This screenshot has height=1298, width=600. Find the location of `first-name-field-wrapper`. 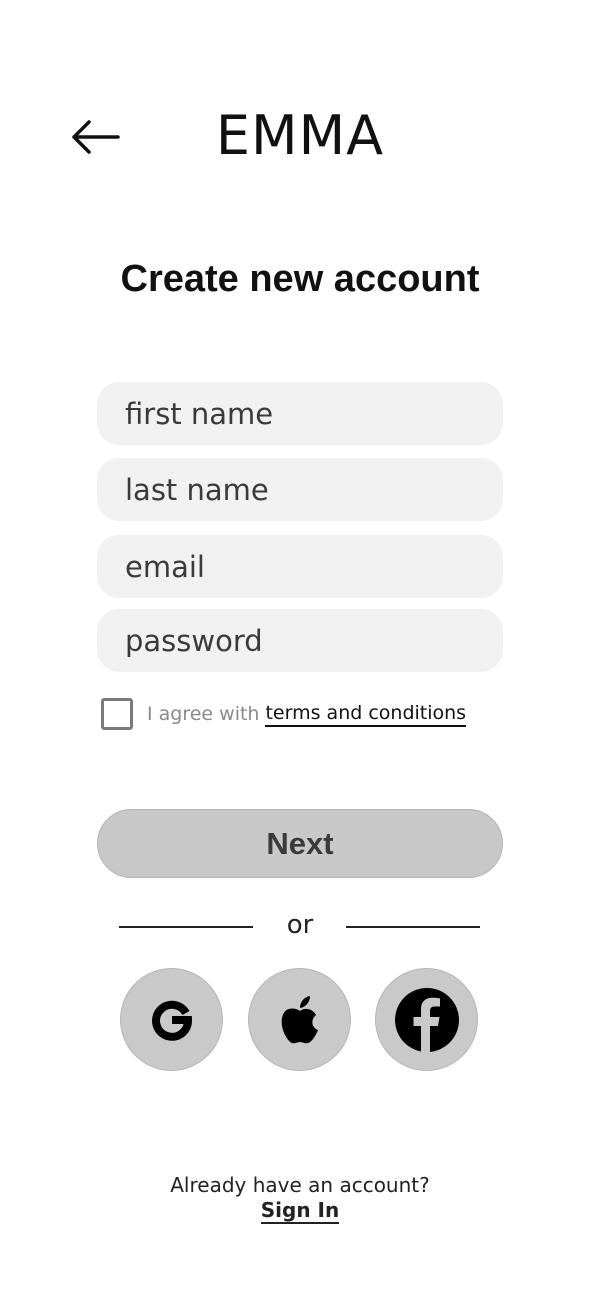

first-name-field-wrapper is located at coordinates (300, 413).